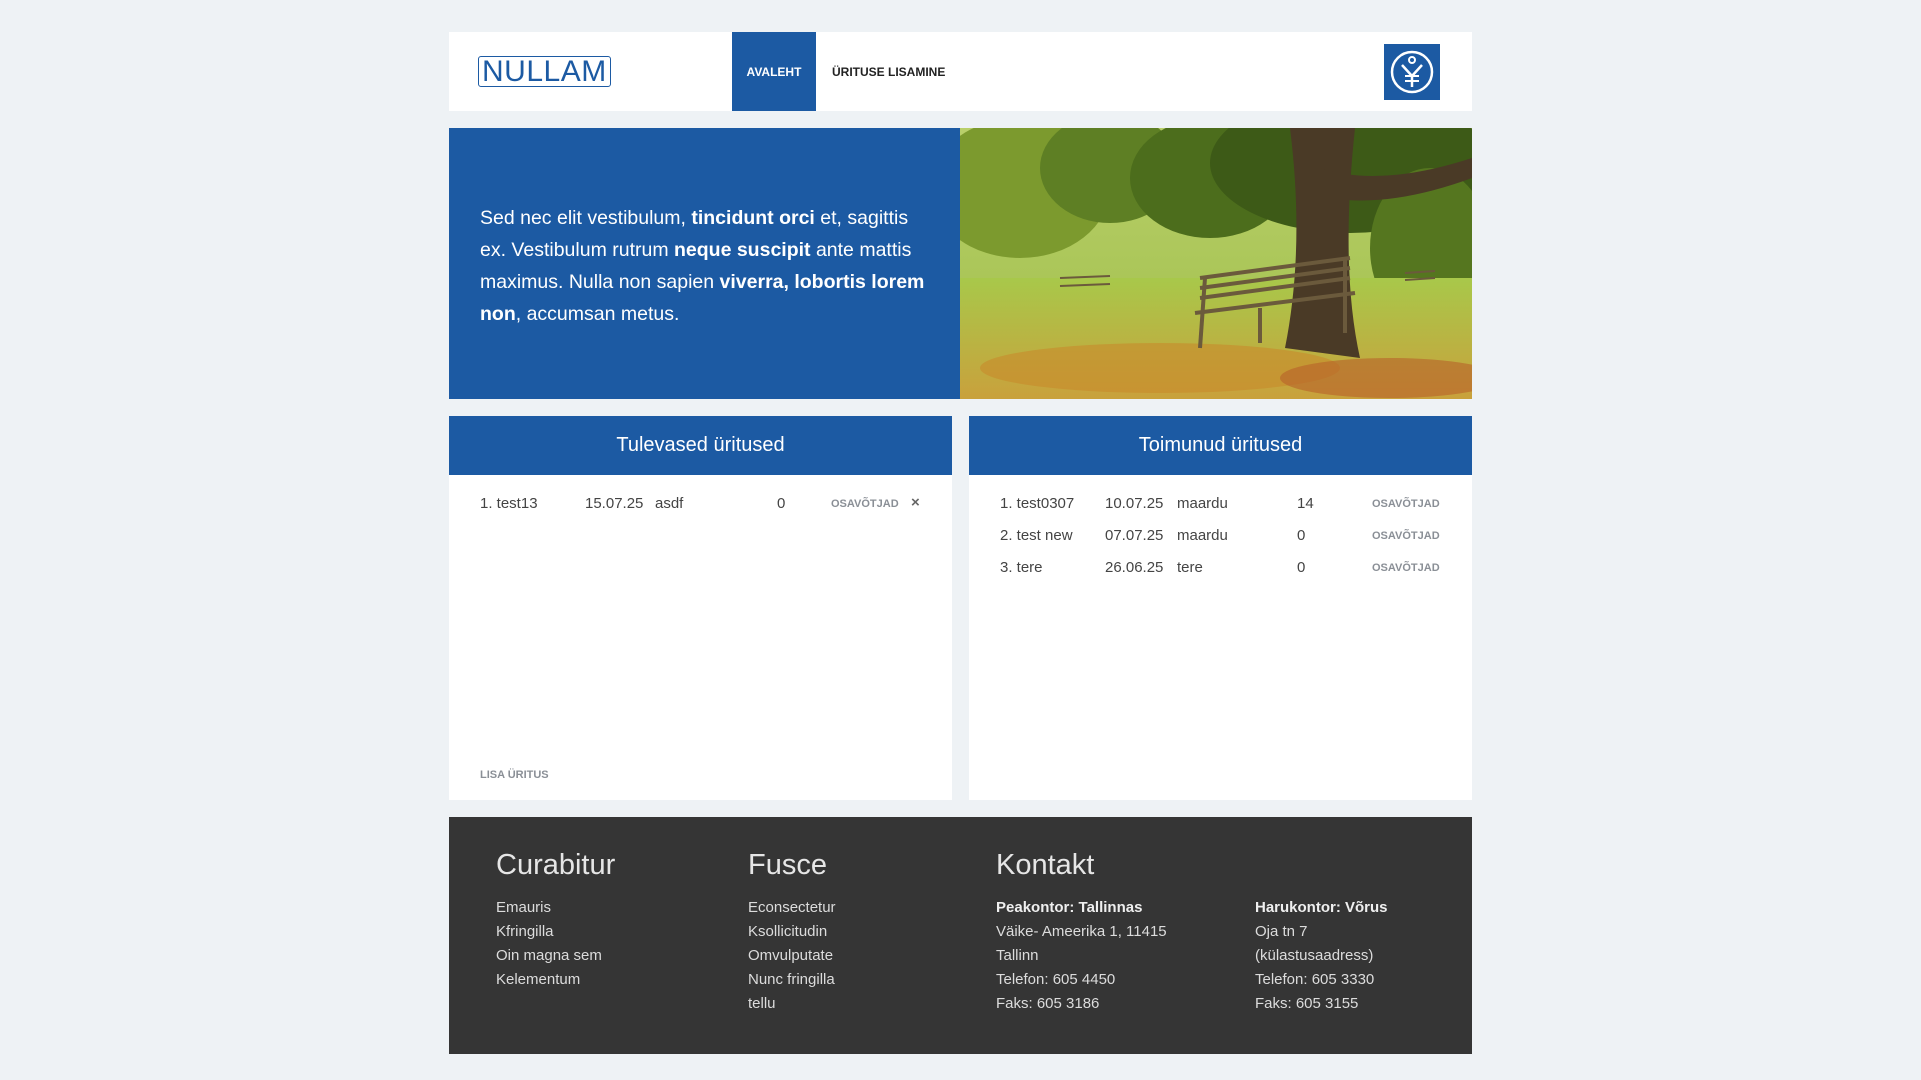 The width and height of the screenshot is (1921, 1080). I want to click on main-nav: AVALEHT ÜRITUSE LISAMINE, so click(846, 71).